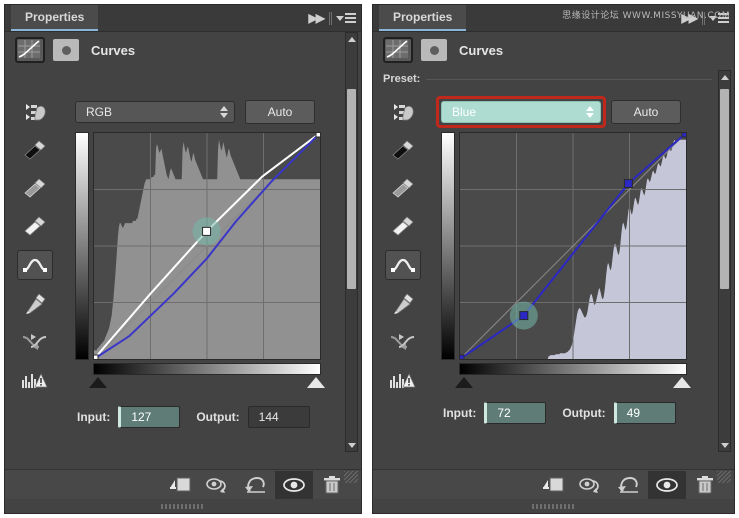 The image size is (739, 518). I want to click on channel-value: RGB, so click(99, 112).